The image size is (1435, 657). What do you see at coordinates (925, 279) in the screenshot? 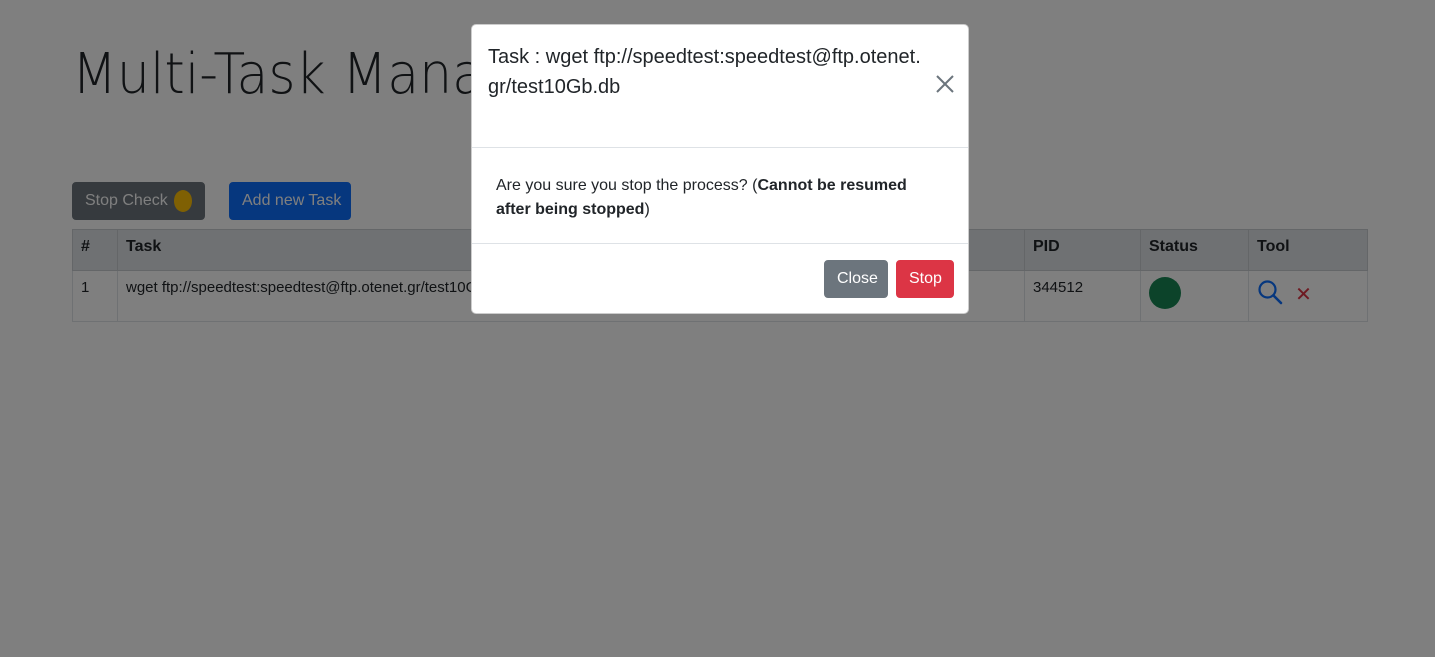
I see `stop-button: Stop` at bounding box center [925, 279].